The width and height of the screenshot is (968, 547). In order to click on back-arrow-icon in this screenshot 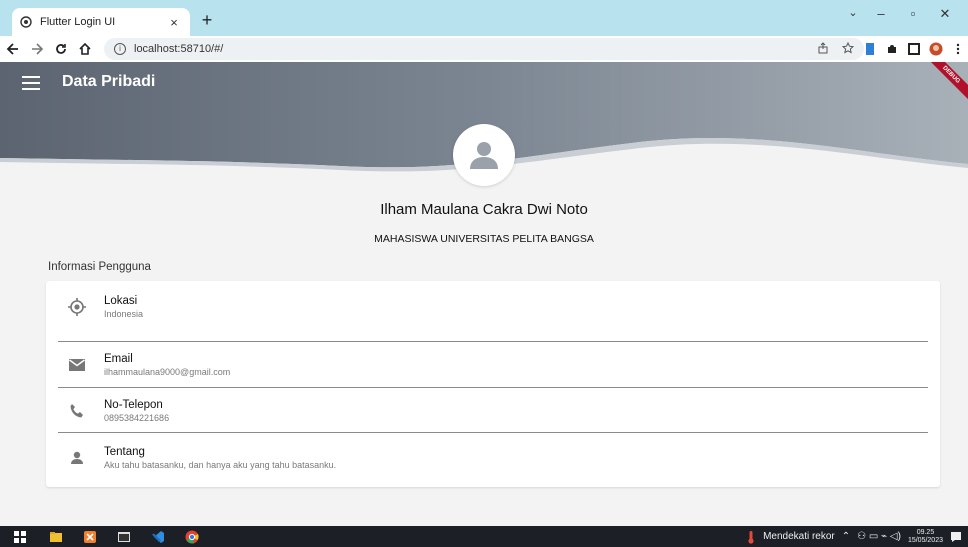, I will do `click(13, 49)`.